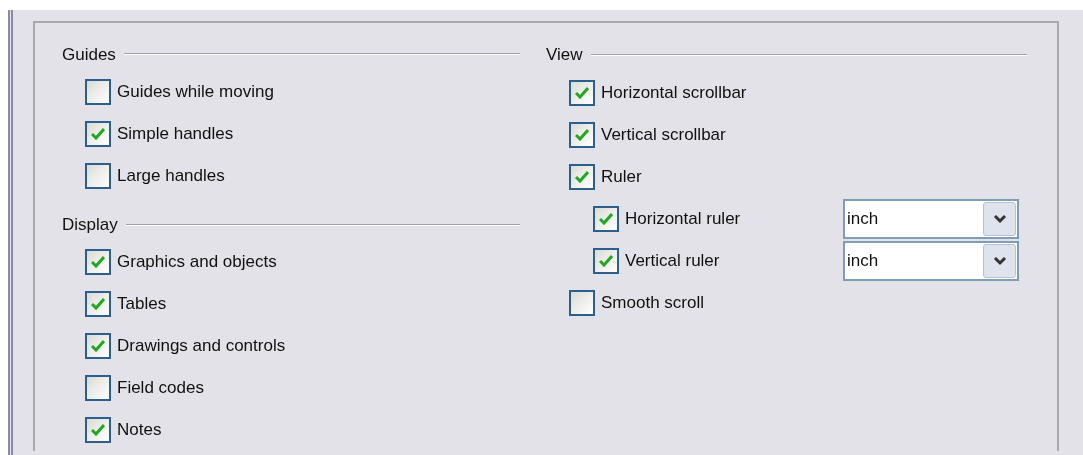 This screenshot has height=455, width=1083. I want to click on checkbox-label: Large handles, so click(171, 175).